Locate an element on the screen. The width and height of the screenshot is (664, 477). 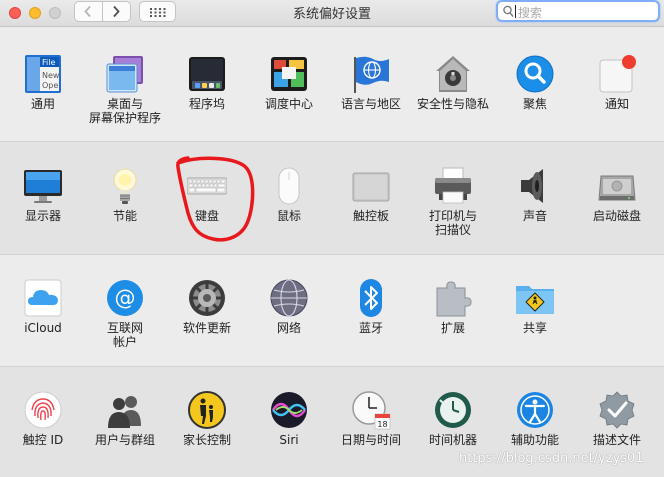
time-machine-icon is located at coordinates (453, 410).